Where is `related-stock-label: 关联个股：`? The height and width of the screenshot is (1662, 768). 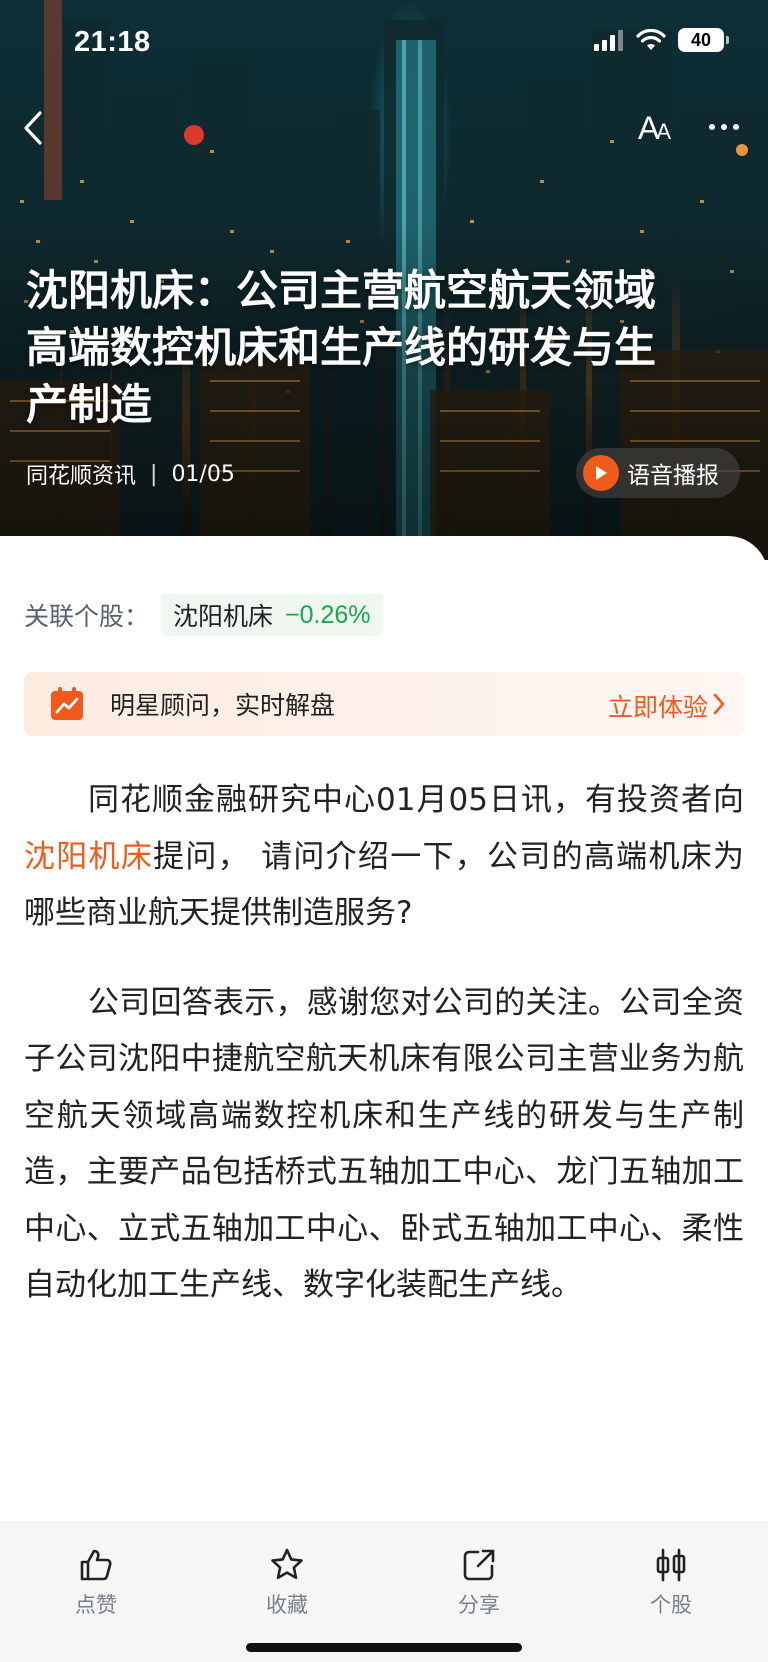 related-stock-label: 关联个股： is located at coordinates (87, 616).